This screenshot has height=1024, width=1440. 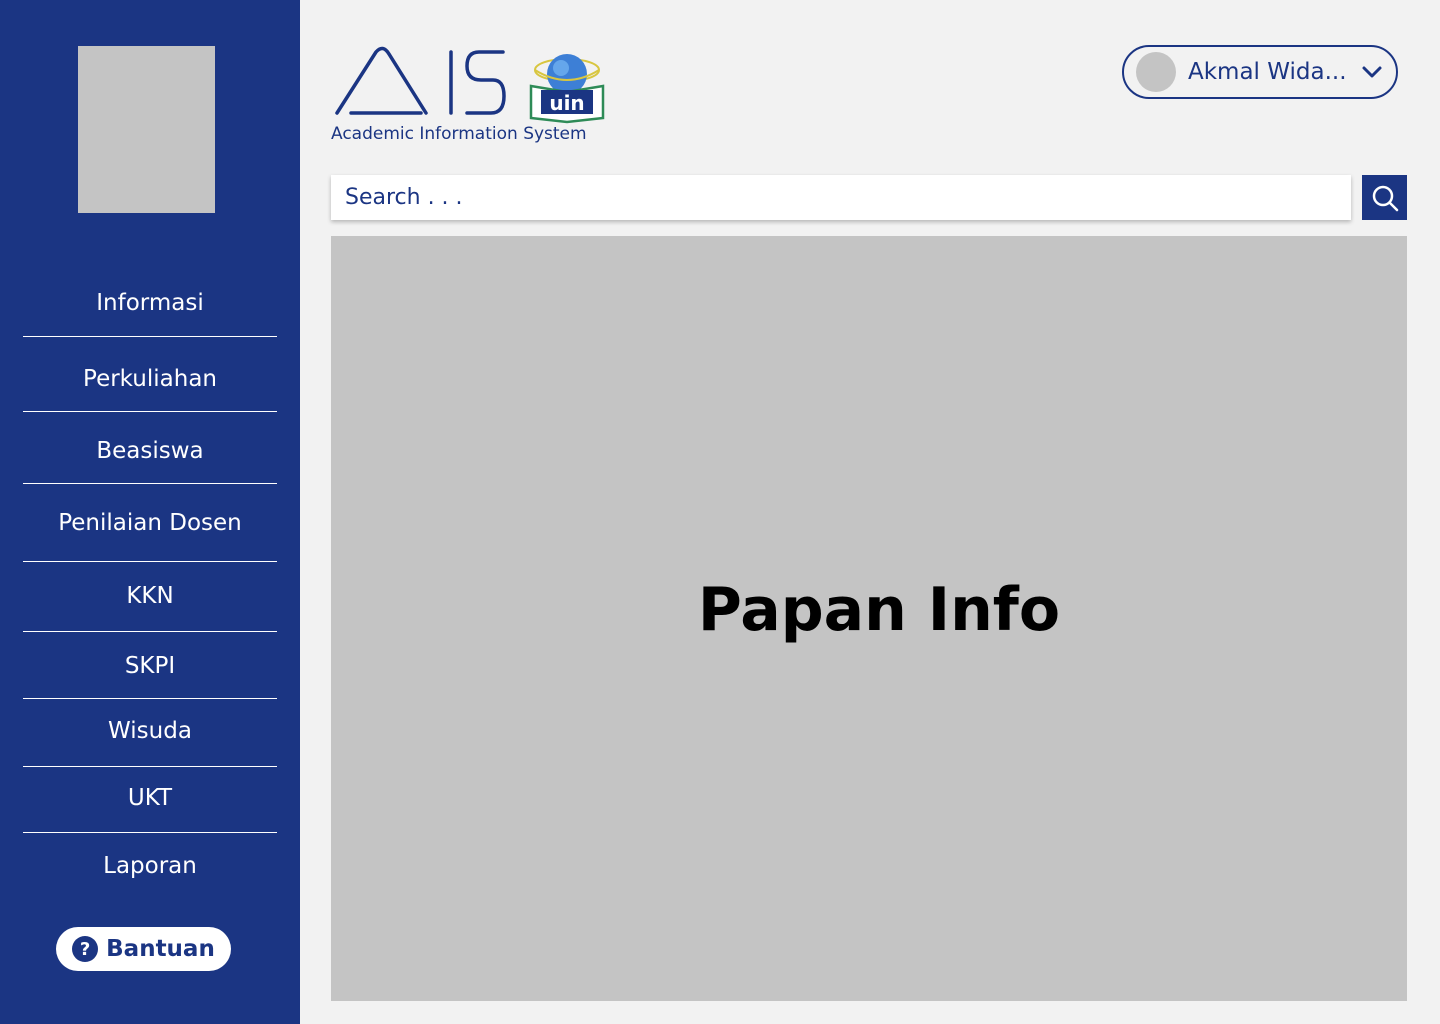 I want to click on sidebar-item-label: Wisuda, so click(x=150, y=731).